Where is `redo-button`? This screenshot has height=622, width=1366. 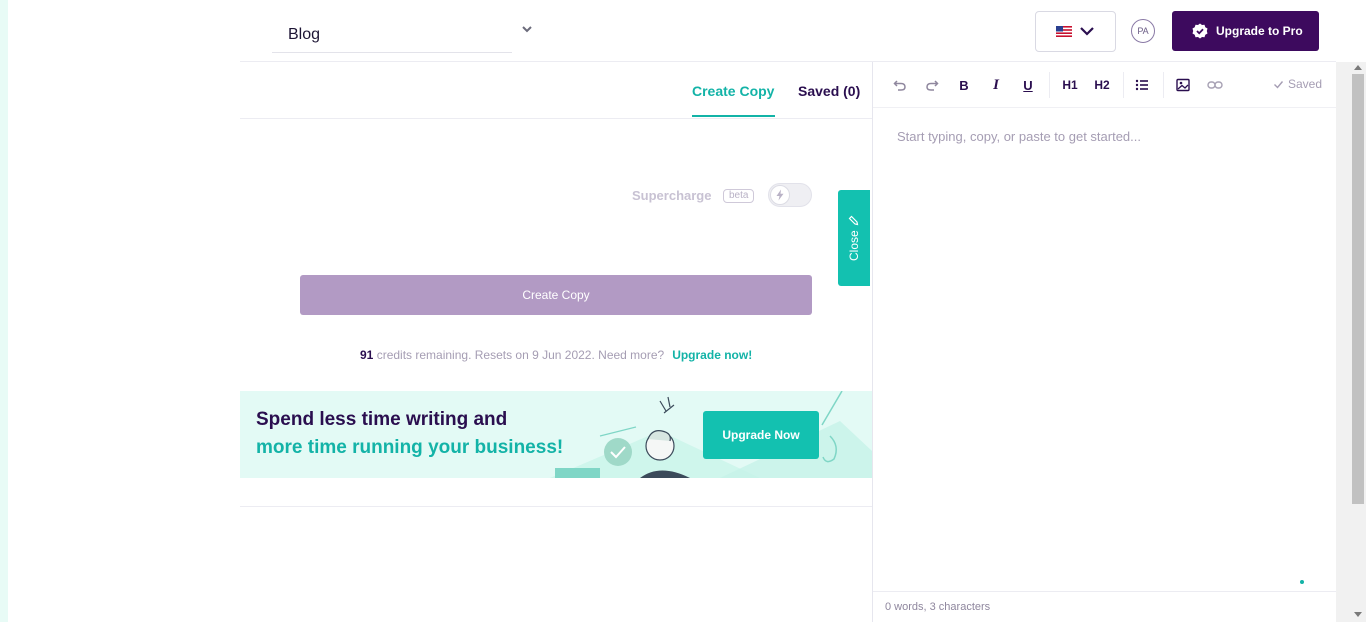
redo-button is located at coordinates (932, 85).